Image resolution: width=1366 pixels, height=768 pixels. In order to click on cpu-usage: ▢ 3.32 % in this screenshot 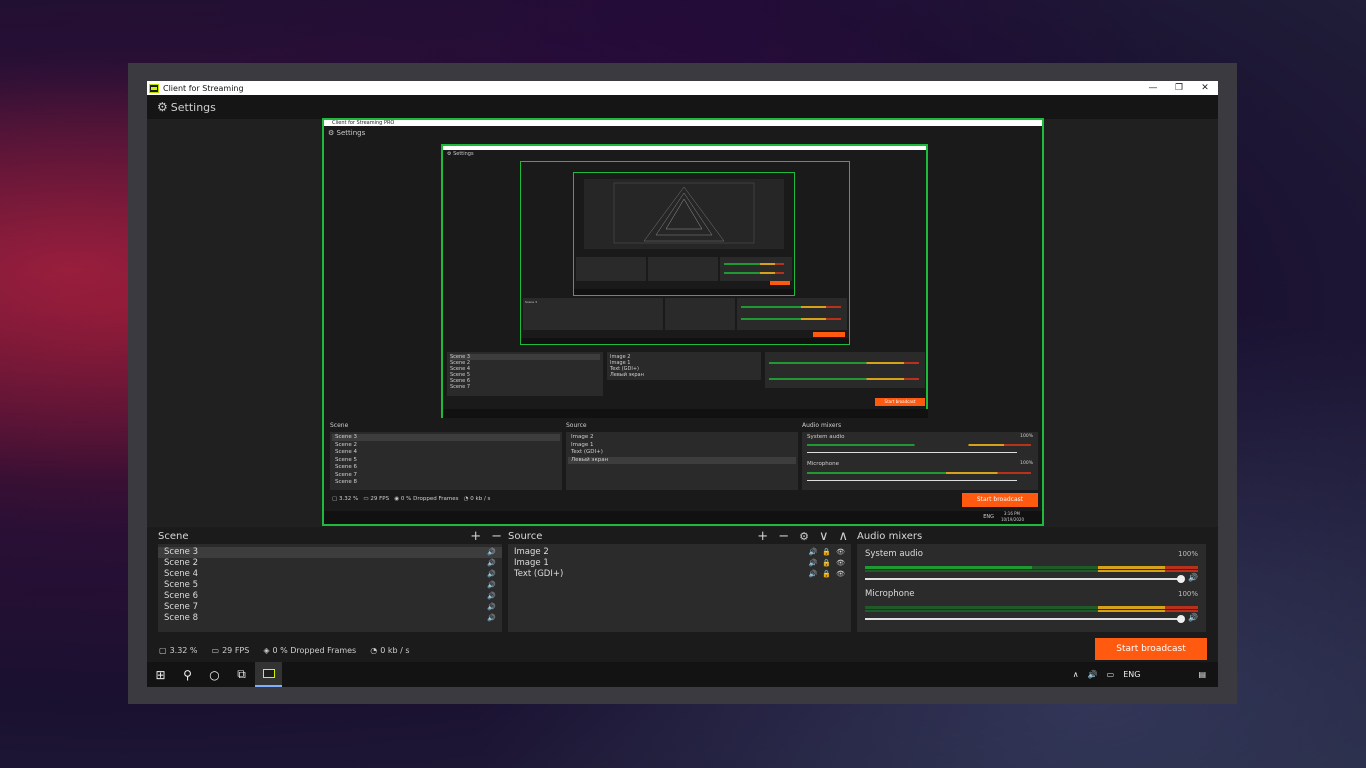, I will do `click(178, 650)`.